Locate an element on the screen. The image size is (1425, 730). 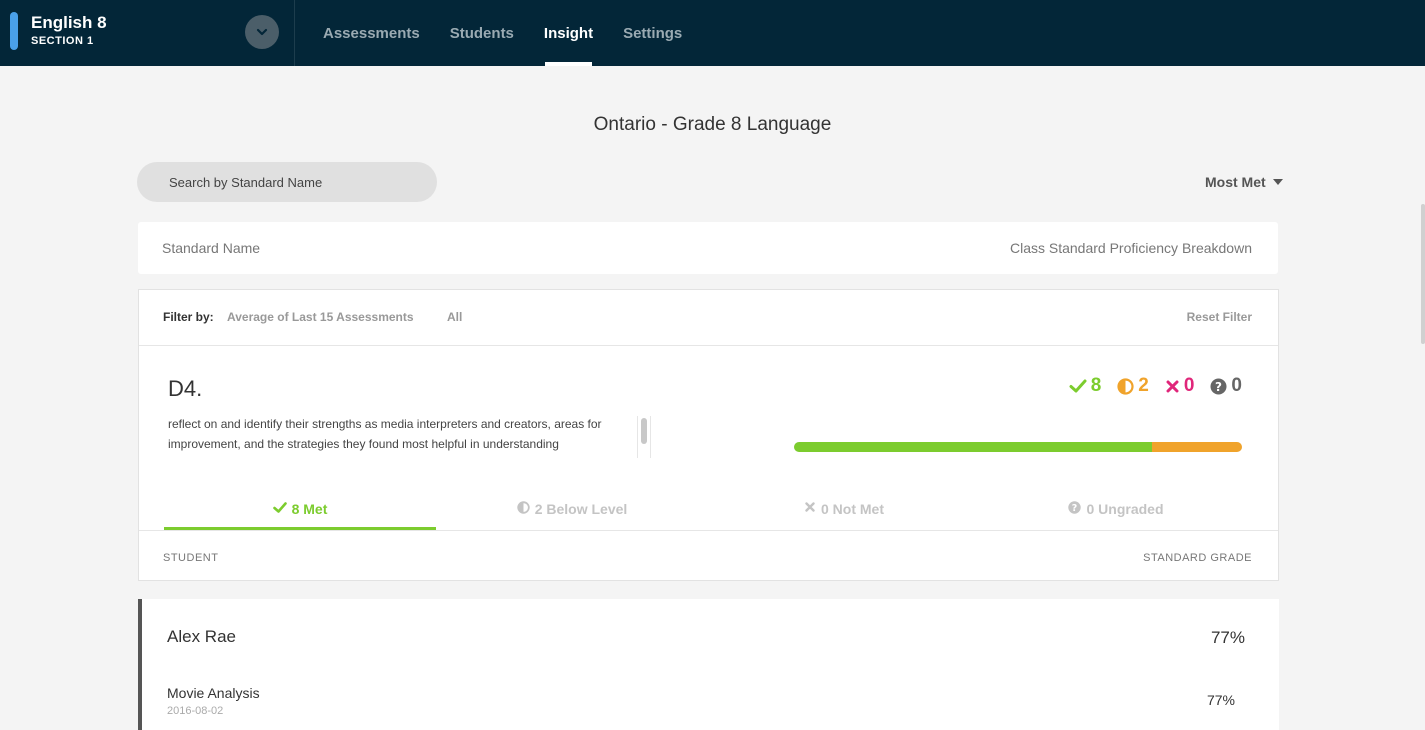
tab-met: 8 Met is located at coordinates (300, 513).